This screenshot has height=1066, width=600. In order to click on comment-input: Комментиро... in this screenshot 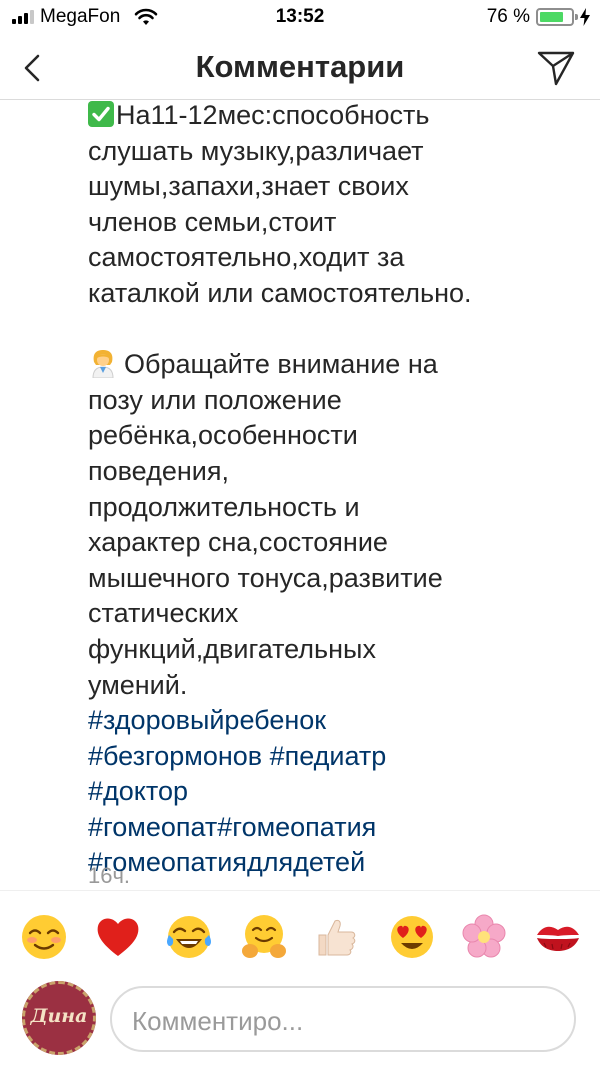, I will do `click(343, 1019)`.